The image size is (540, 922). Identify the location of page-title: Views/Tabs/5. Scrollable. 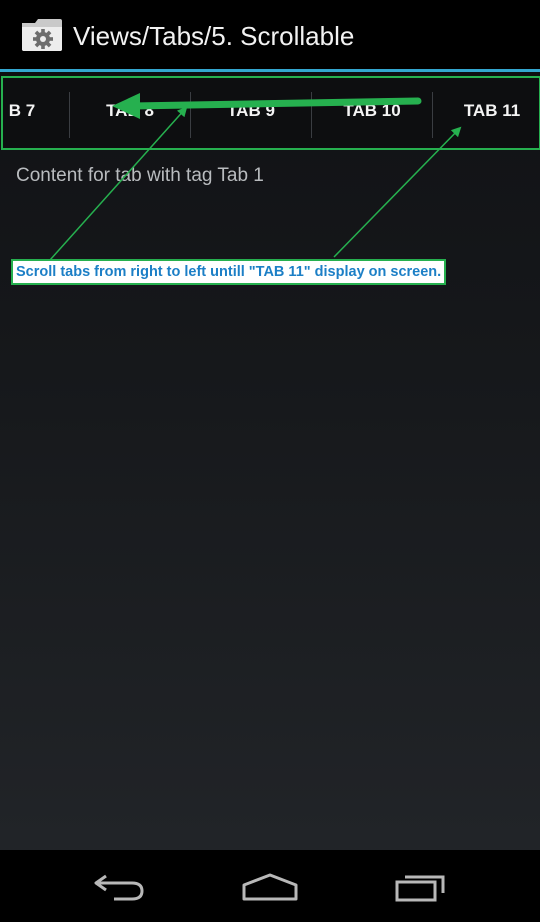
(214, 36).